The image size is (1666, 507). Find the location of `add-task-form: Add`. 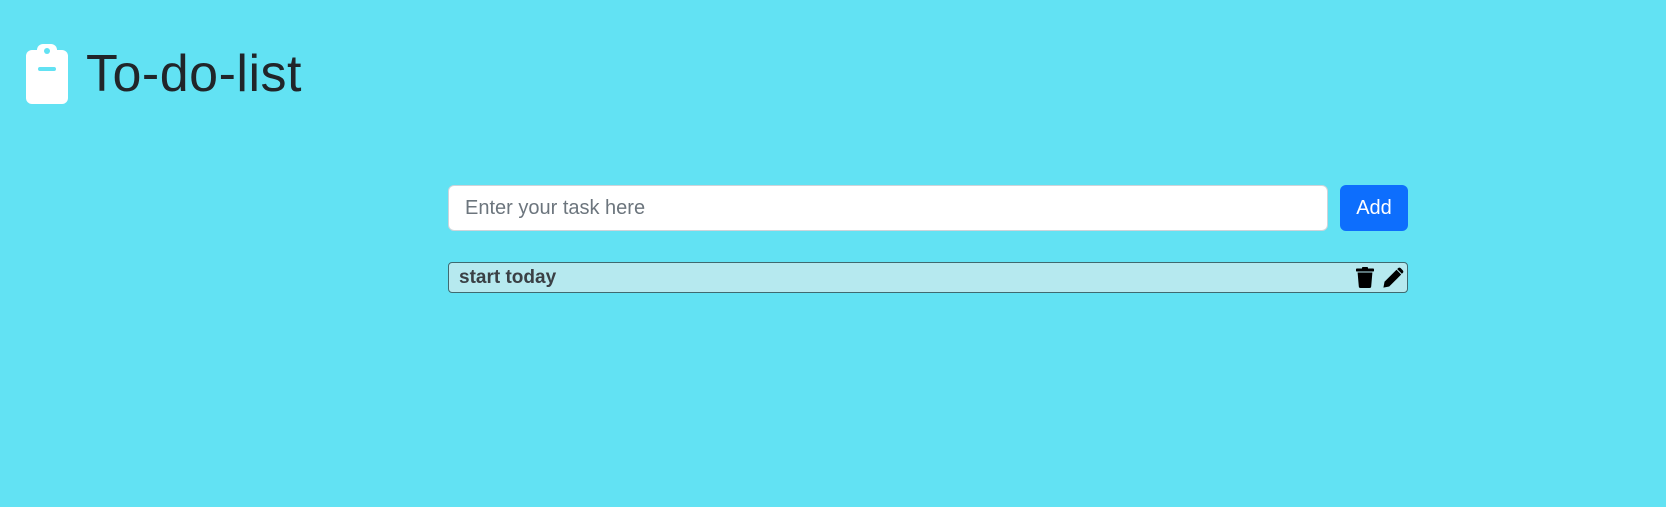

add-task-form: Add is located at coordinates (928, 208).